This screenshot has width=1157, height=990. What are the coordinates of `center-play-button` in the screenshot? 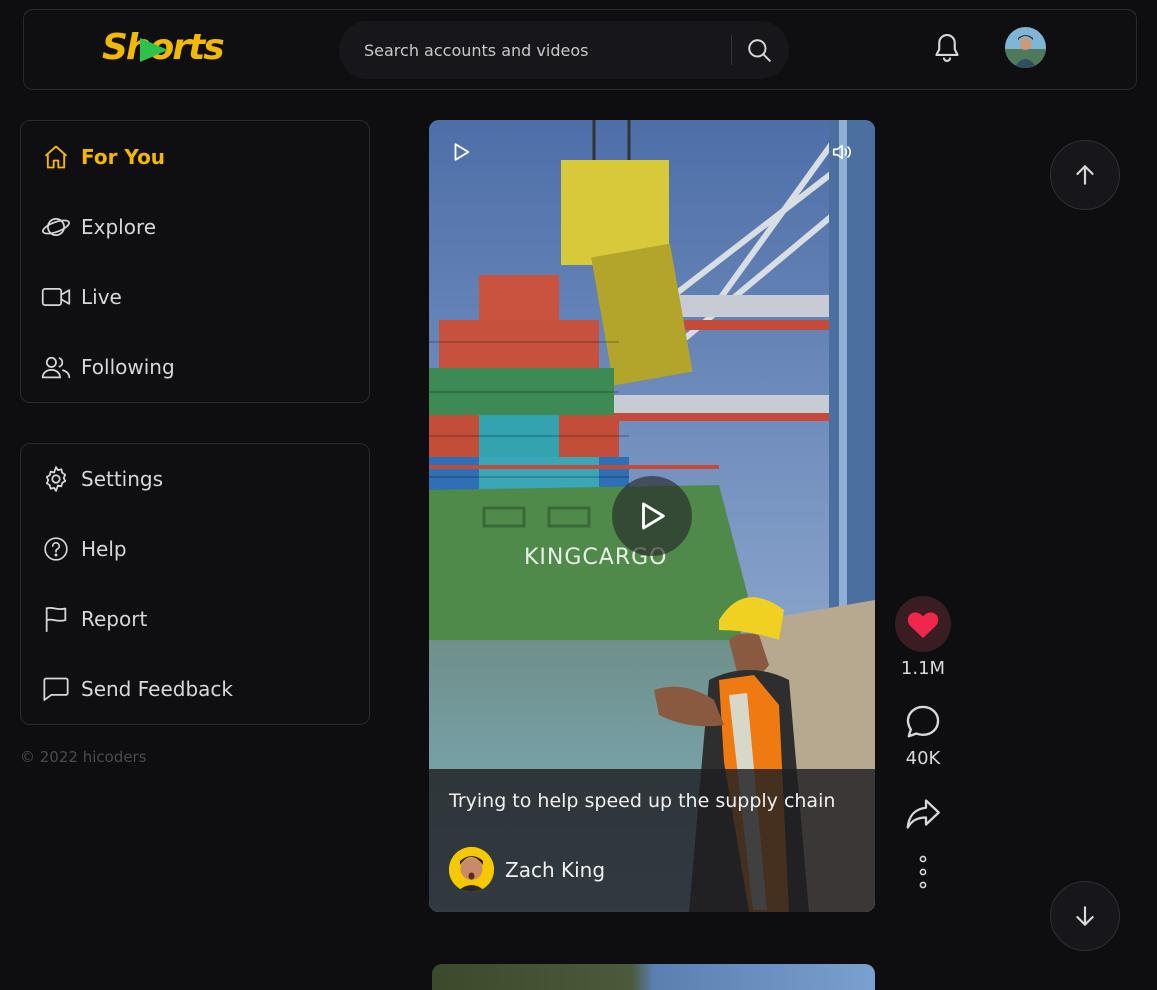 It's located at (652, 516).